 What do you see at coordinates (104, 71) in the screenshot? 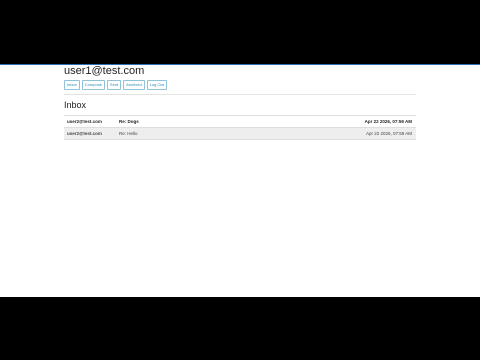
I see `user-email-heading: user1@test.com` at bounding box center [104, 71].